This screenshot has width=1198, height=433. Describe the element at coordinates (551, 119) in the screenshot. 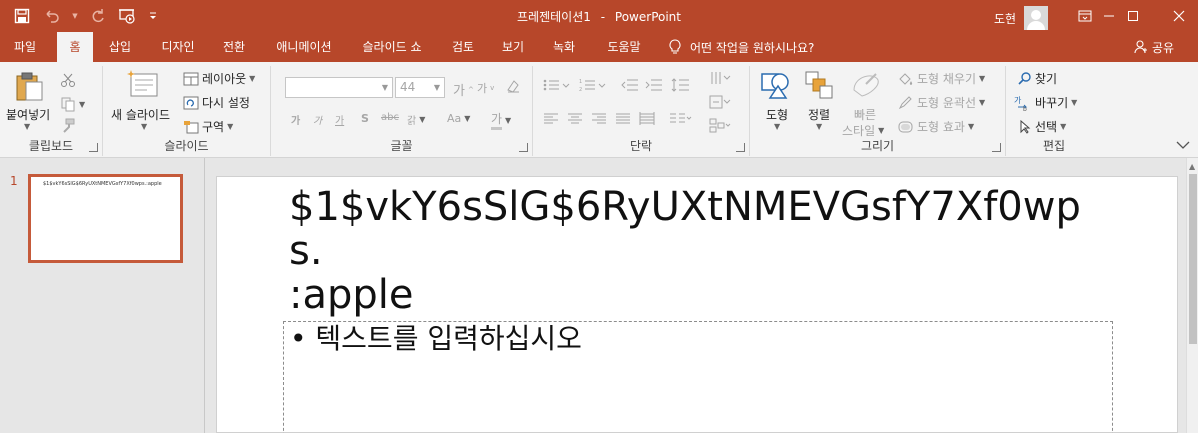

I see `align-left-icon` at that location.